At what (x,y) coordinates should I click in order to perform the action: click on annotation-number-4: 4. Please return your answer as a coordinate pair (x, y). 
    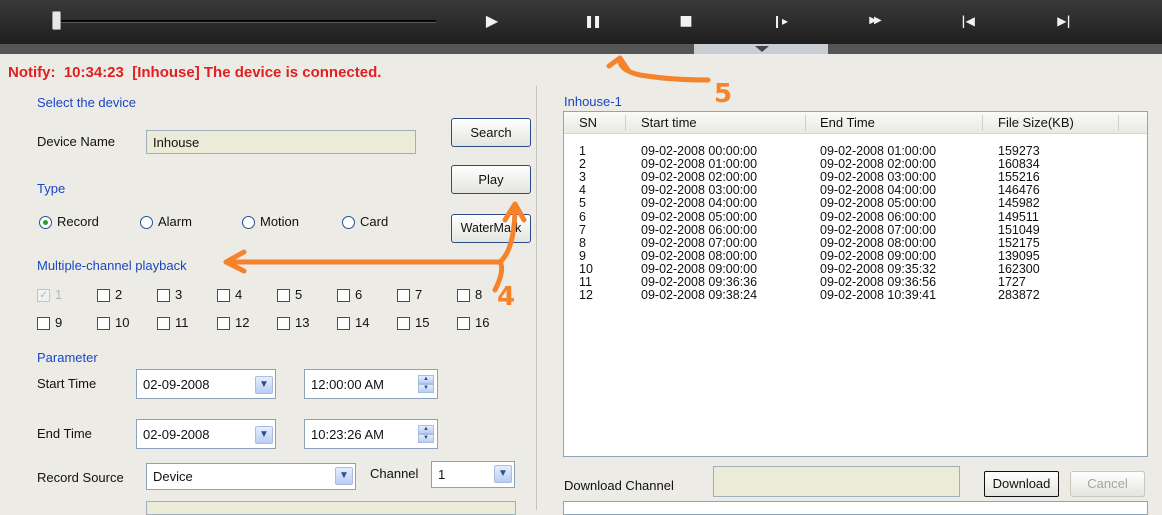
    Looking at the image, I should click on (506, 297).